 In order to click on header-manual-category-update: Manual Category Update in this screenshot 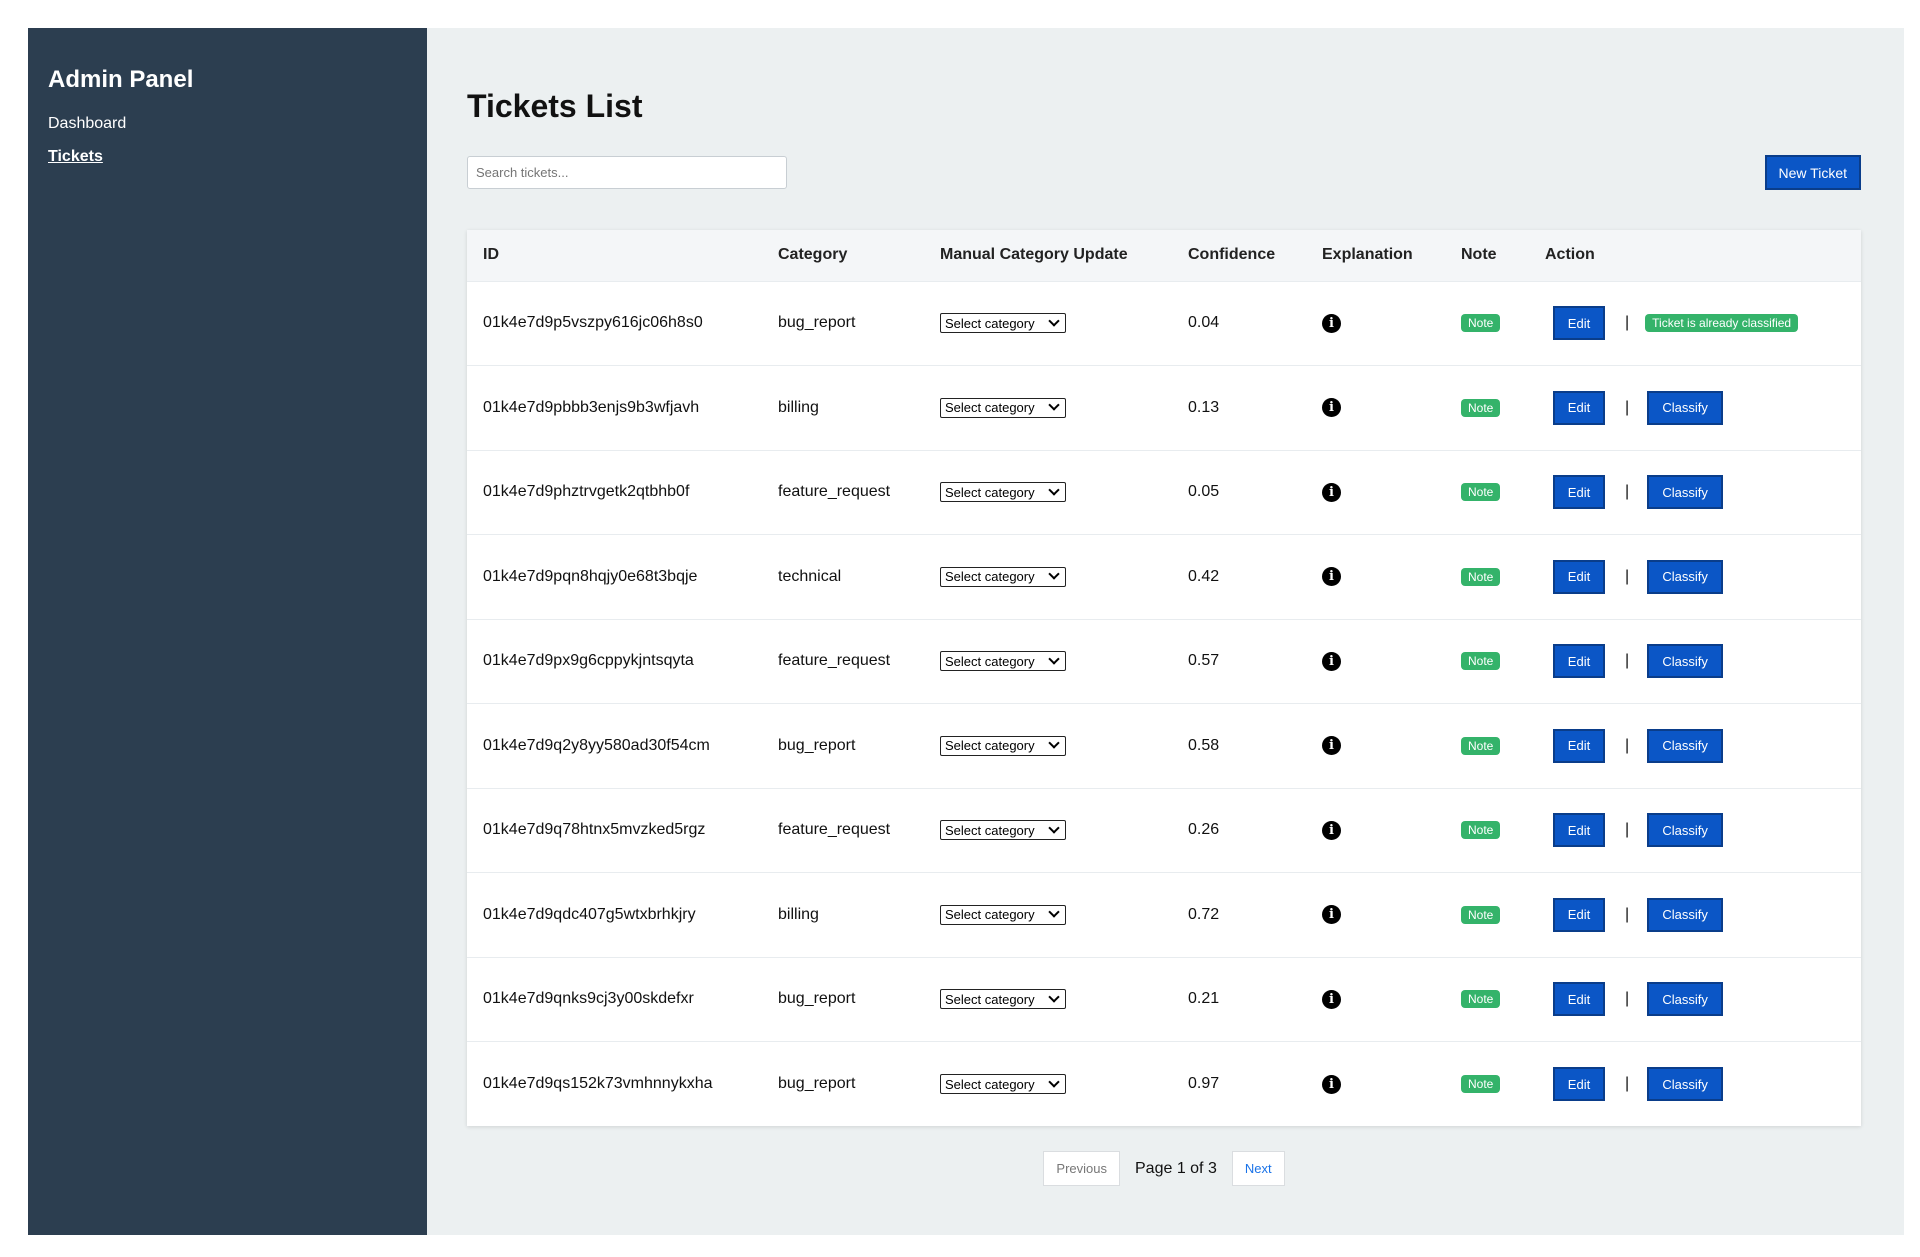, I will do `click(1034, 255)`.